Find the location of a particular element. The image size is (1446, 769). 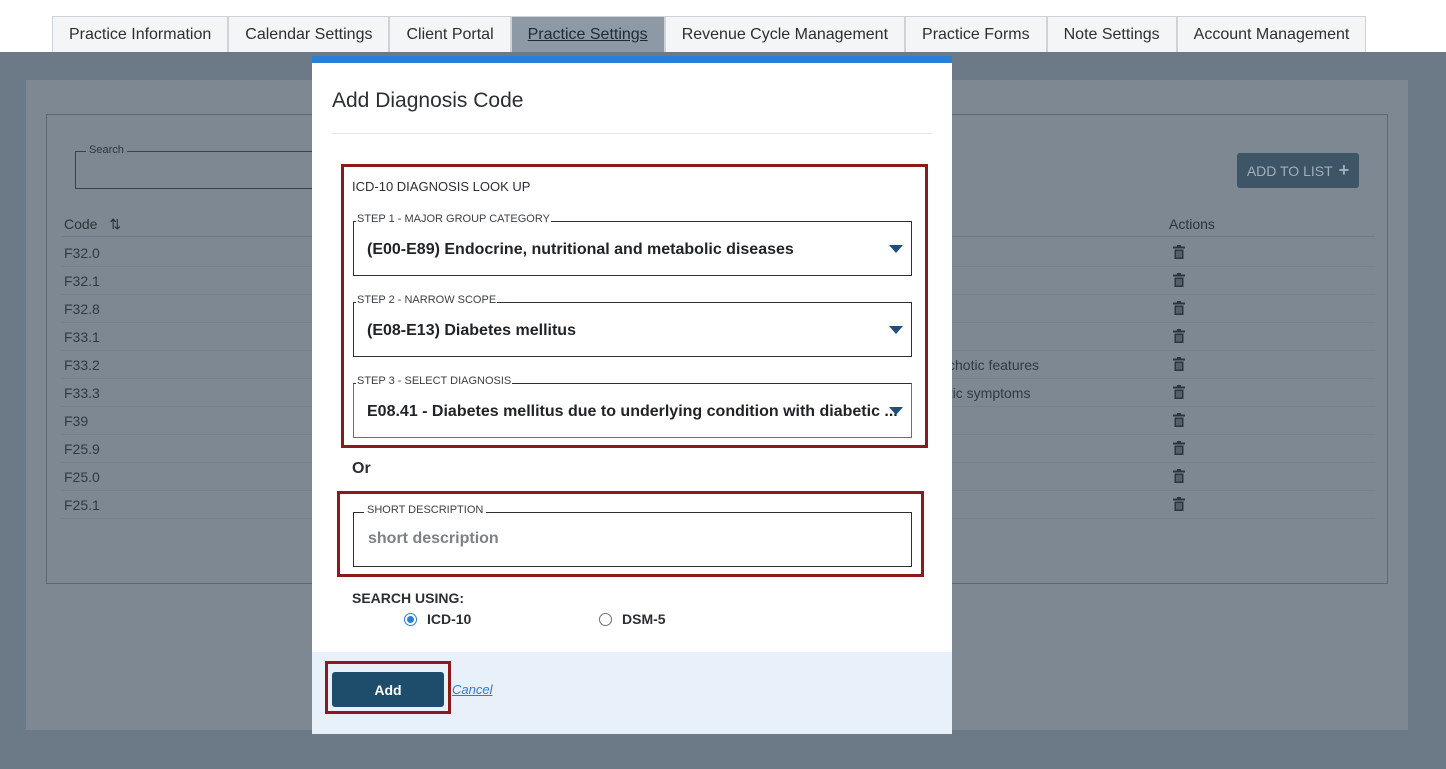

row-code: F39 is located at coordinates (76, 421).